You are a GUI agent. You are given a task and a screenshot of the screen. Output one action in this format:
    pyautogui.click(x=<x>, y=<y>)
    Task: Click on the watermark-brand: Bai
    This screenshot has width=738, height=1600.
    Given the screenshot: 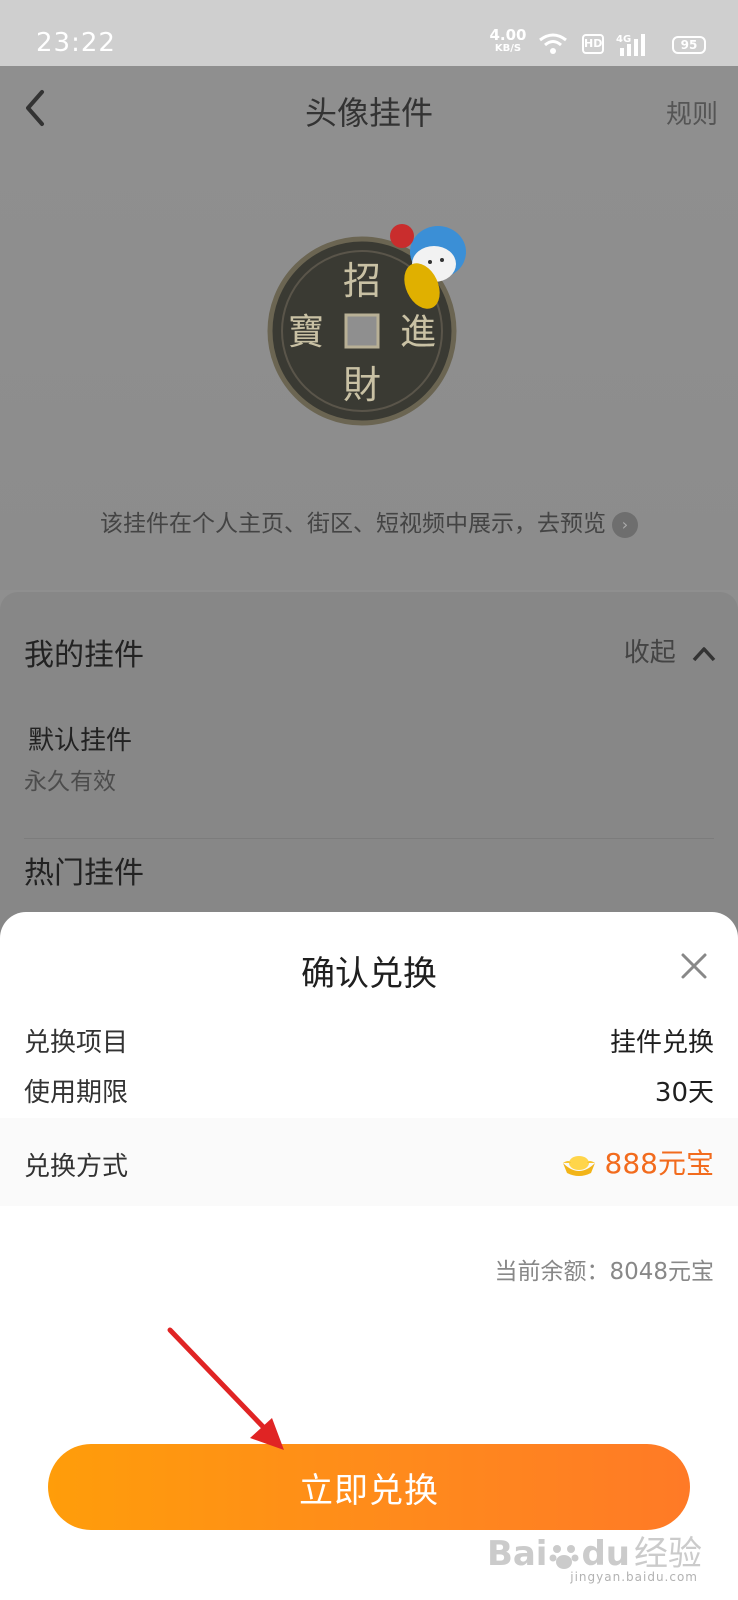 What is the action you would take?
    pyautogui.click(x=517, y=1554)
    